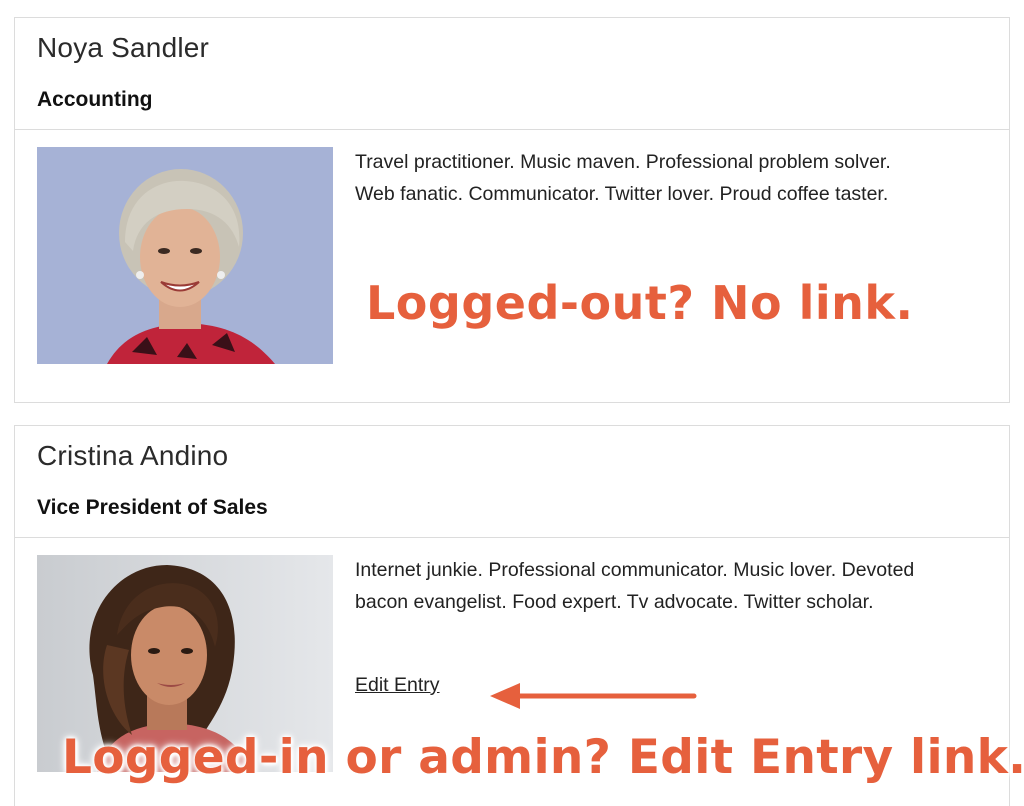 The height and width of the screenshot is (806, 1024). Describe the element at coordinates (133, 455) in the screenshot. I see `entry-name: Cristina Andino` at that location.